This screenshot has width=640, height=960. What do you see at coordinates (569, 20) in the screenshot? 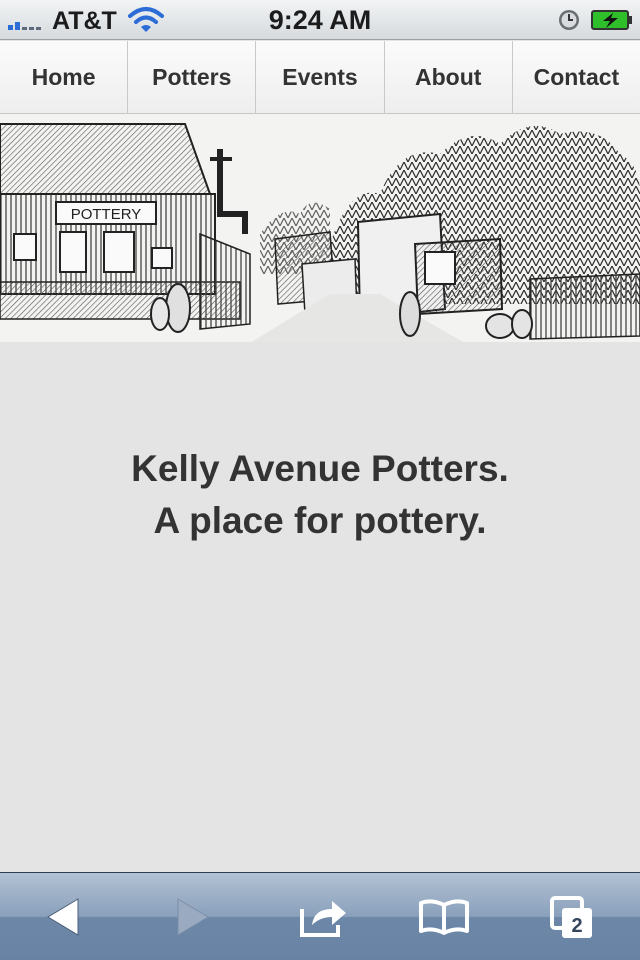
I see `alarm-icon` at bounding box center [569, 20].